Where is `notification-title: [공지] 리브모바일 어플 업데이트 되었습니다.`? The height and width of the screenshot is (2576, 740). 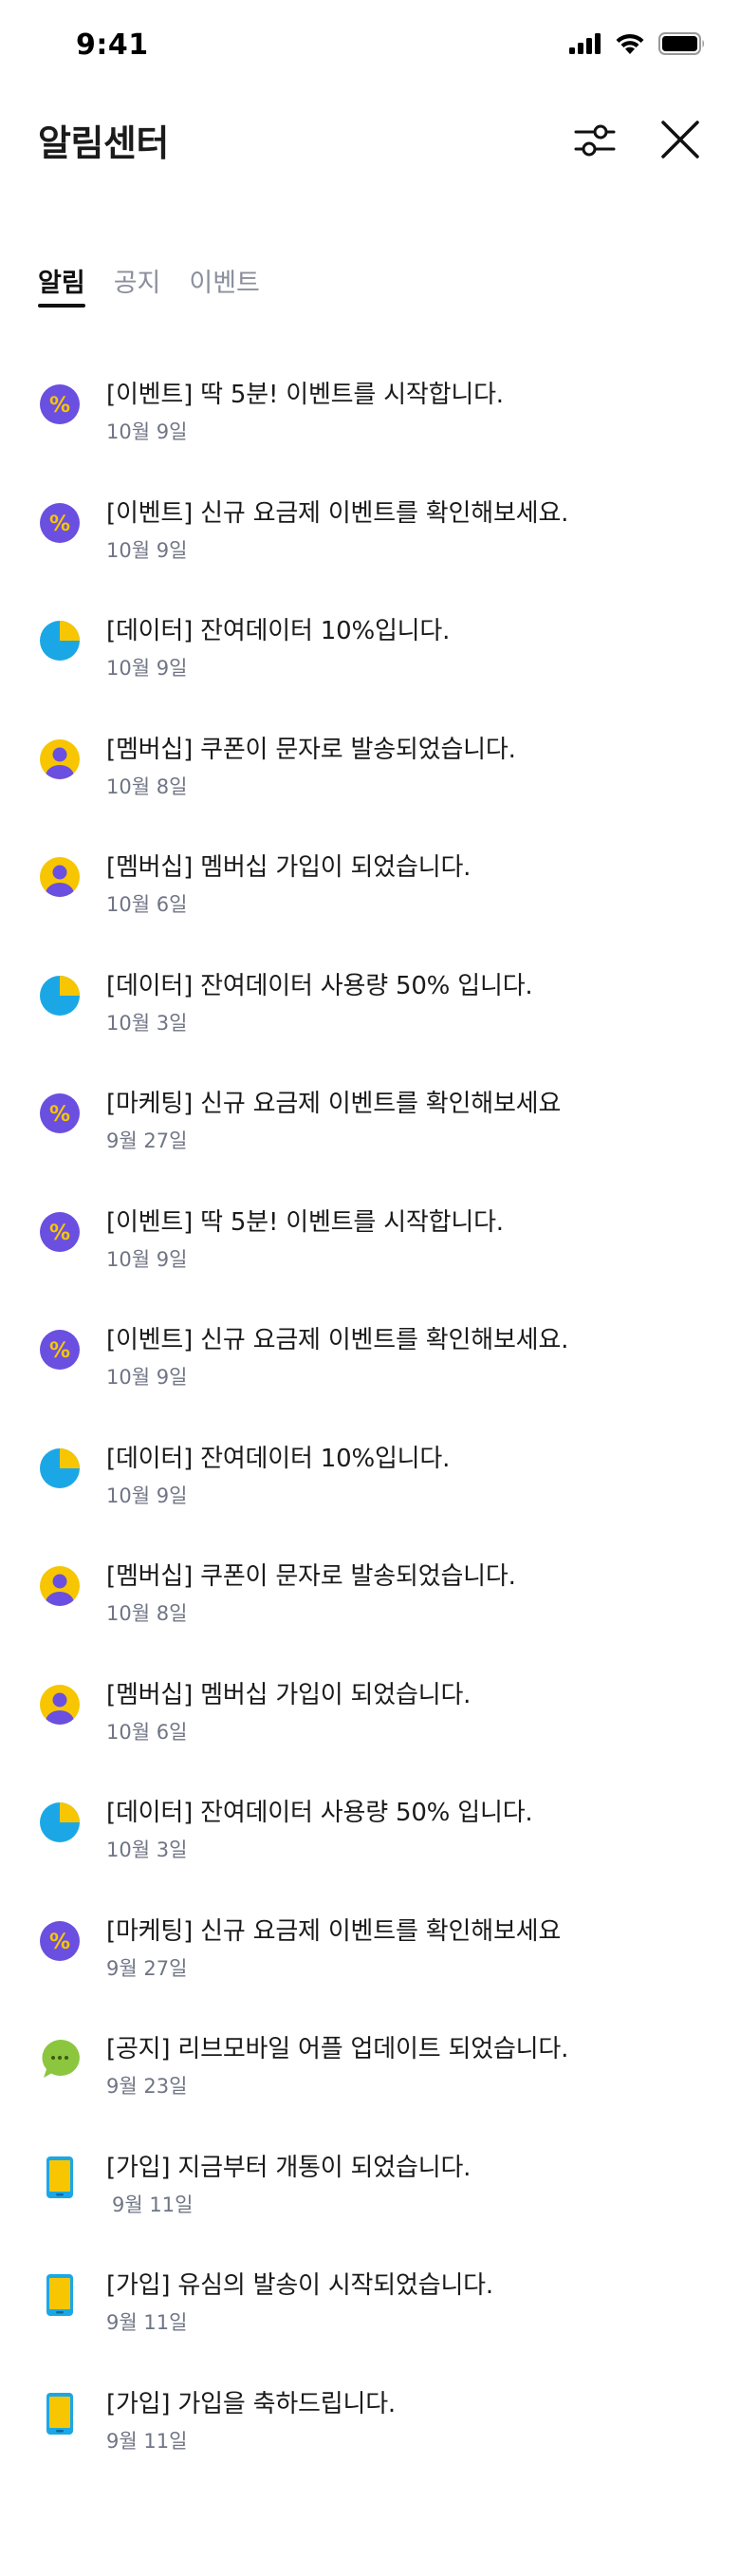 notification-title: [공지] 리브모바일 어플 업데이트 되었습니다. is located at coordinates (337, 2049).